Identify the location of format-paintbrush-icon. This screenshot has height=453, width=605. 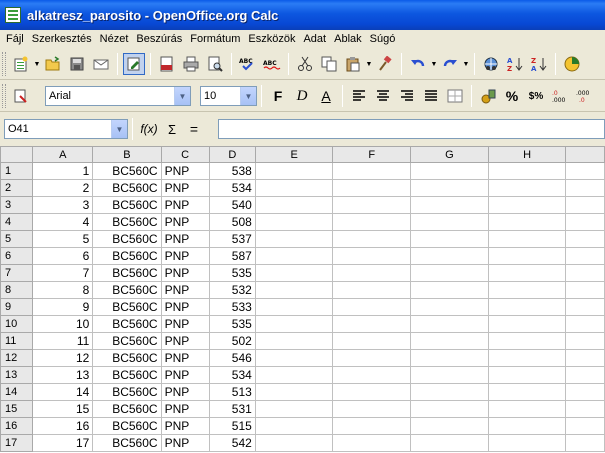
(385, 64).